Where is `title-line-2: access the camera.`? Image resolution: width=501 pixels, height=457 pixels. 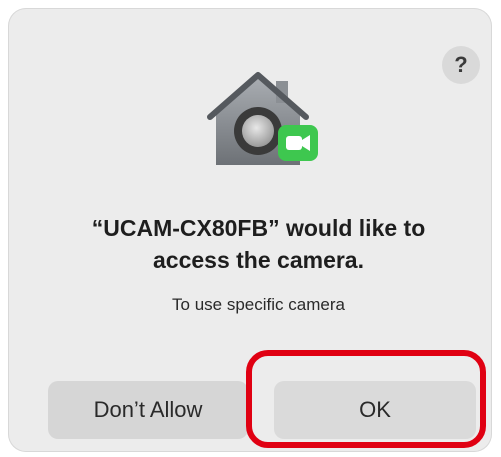 title-line-2: access the camera. is located at coordinates (258, 260).